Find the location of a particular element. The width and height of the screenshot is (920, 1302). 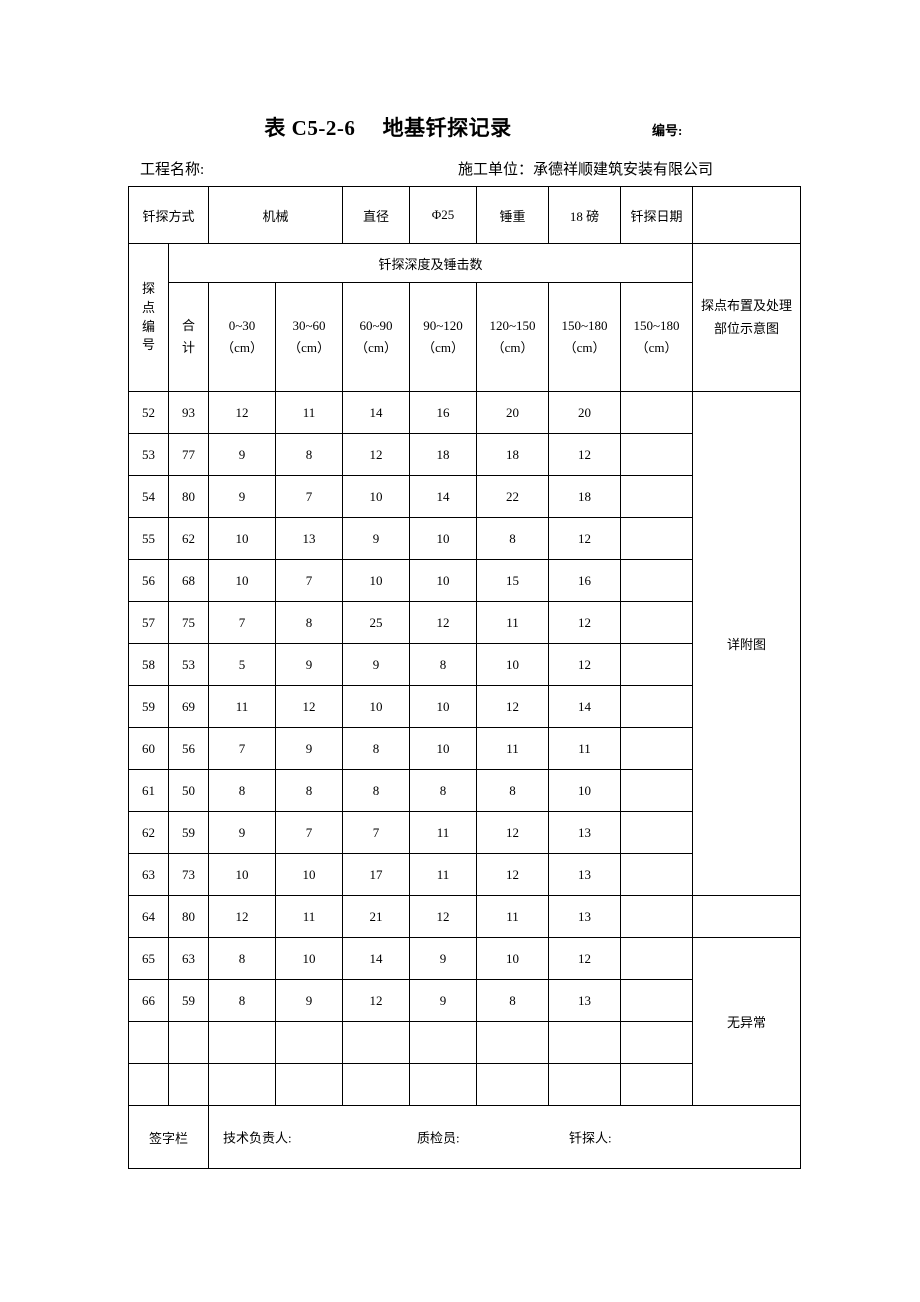

row-depth-0: 10 is located at coordinates (242, 874).